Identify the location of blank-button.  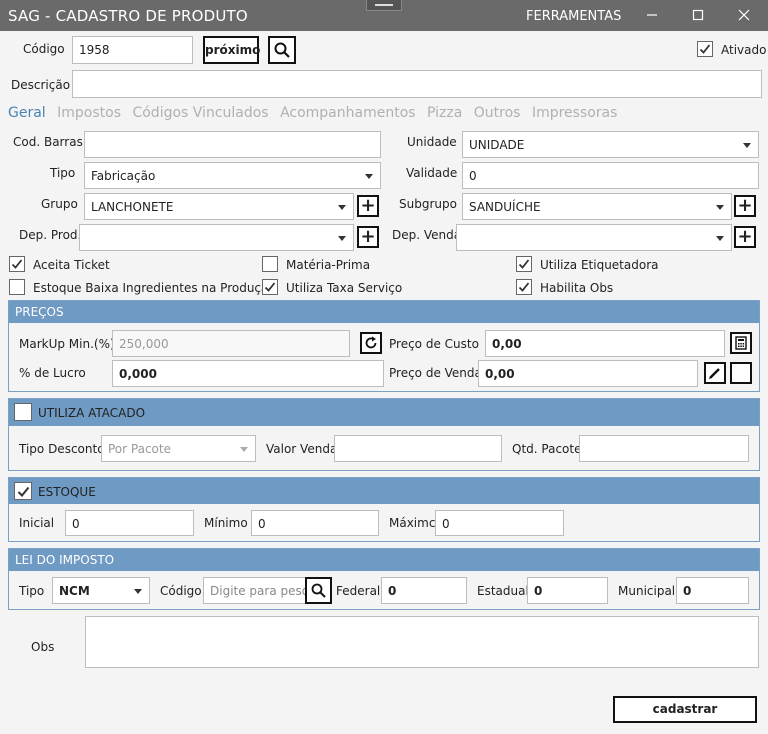
(741, 373).